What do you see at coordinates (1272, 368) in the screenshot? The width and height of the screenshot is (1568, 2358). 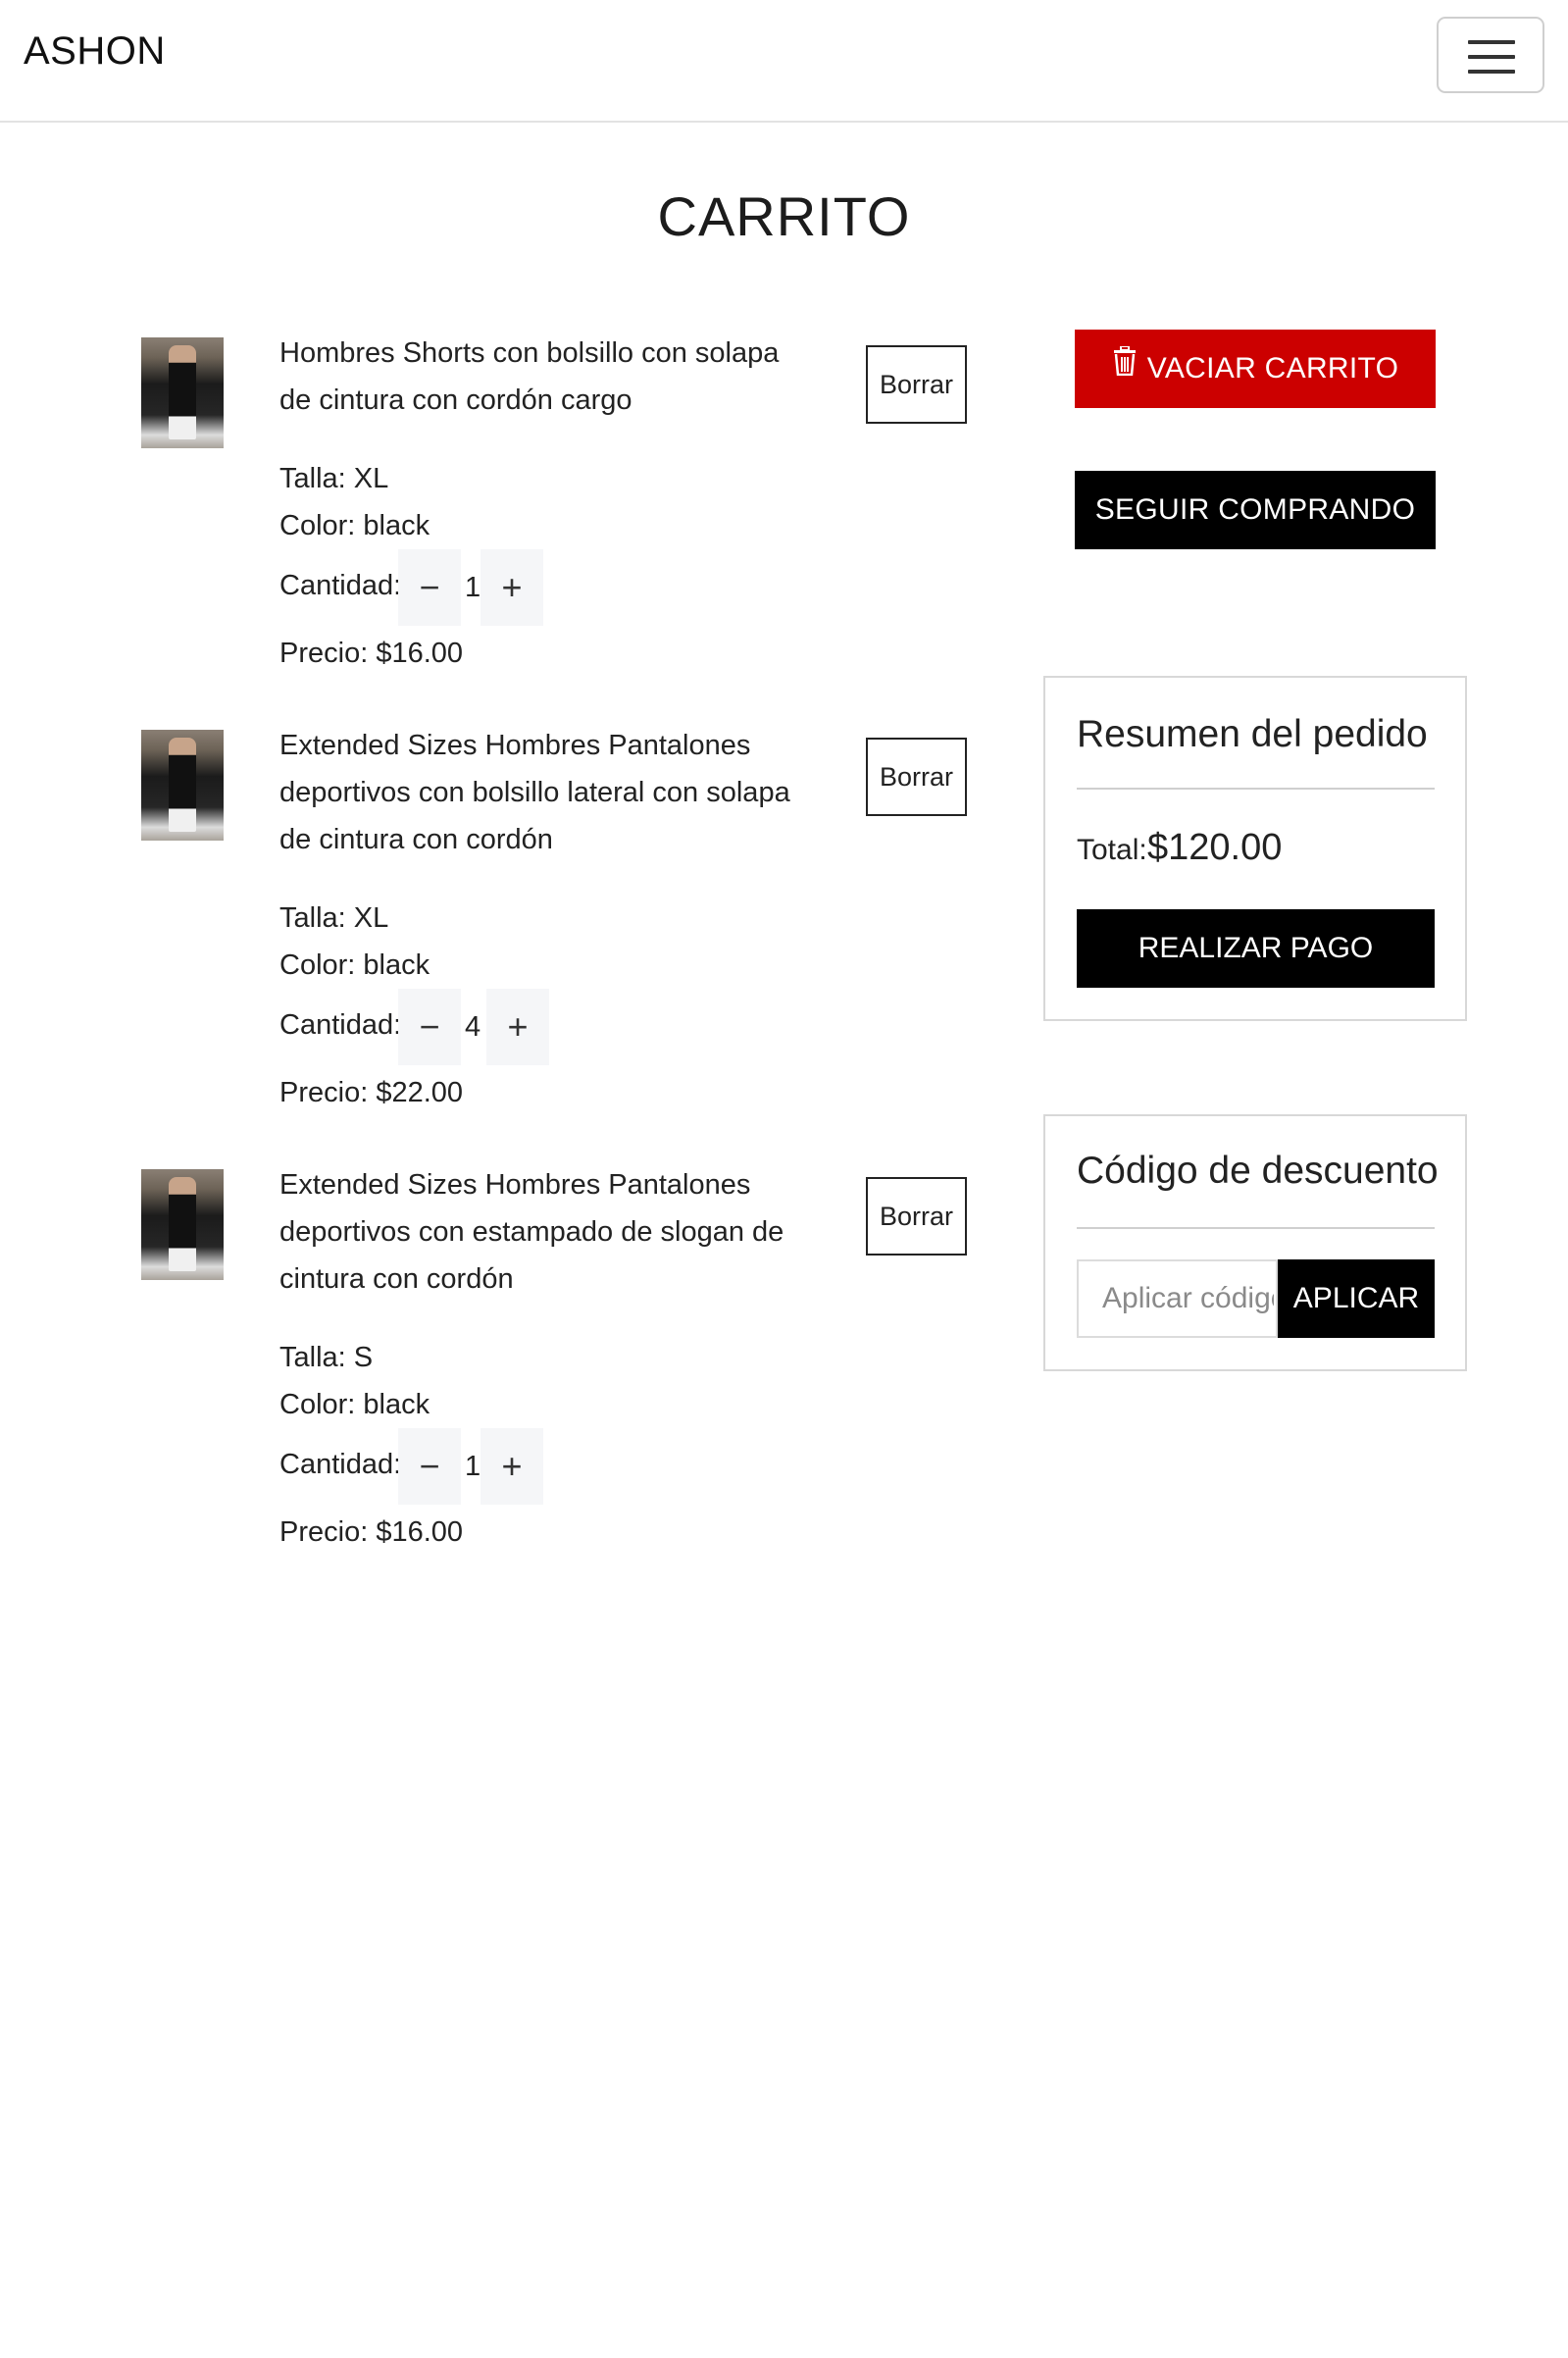 I see `empty-cart-label: VACIAR CARRITO` at bounding box center [1272, 368].